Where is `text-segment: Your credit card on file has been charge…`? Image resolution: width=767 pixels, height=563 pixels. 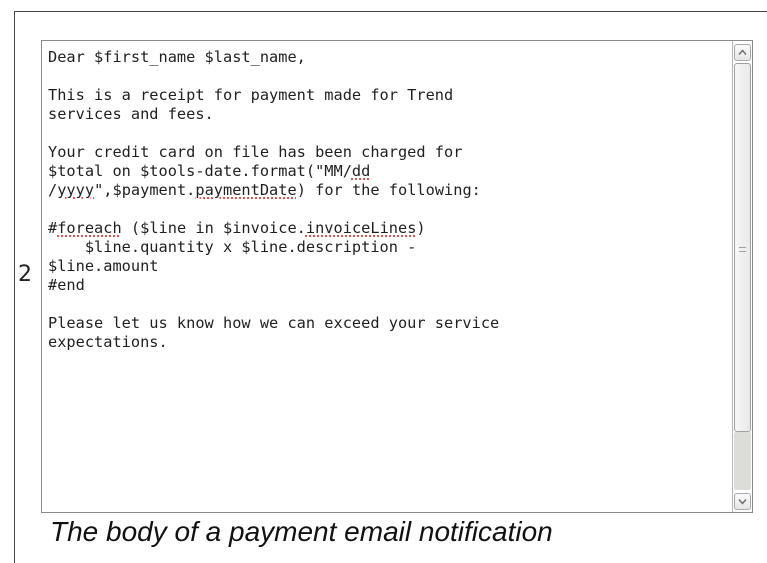
text-segment: Your credit card on file has been charge… is located at coordinates (255, 152).